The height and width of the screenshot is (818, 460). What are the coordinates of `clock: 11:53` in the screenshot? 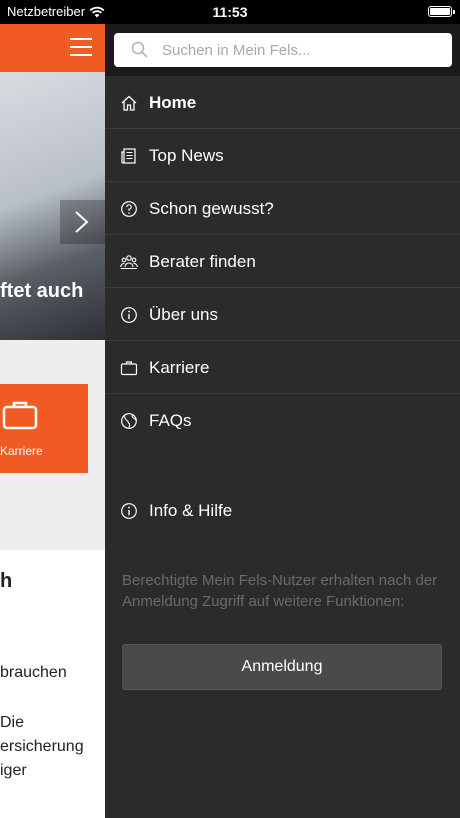 It's located at (230, 12).